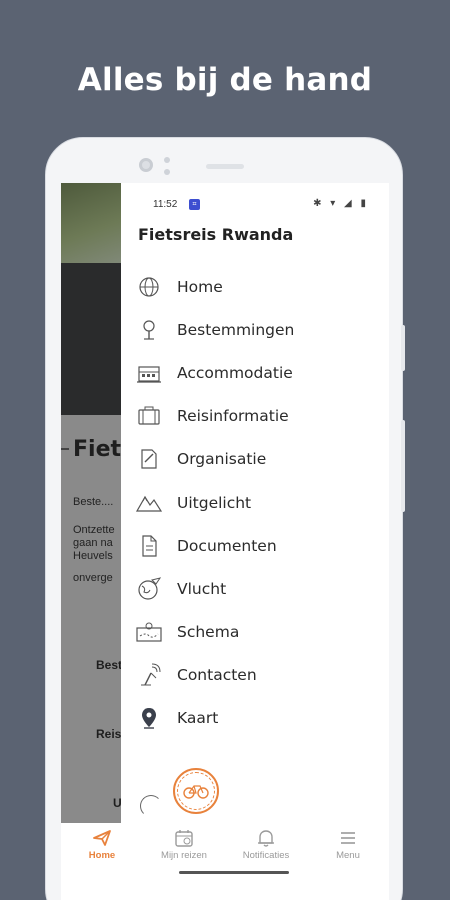 The image size is (450, 900). I want to click on tab-menu: Menu, so click(348, 847).